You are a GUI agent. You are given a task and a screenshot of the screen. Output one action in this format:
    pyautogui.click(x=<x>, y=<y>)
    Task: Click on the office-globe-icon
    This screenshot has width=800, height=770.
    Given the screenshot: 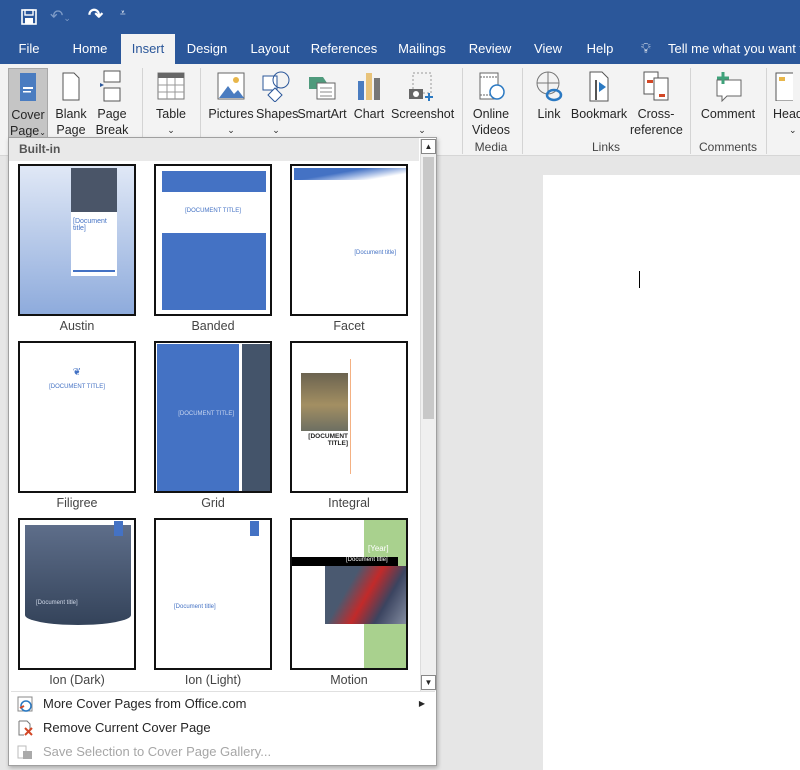 What is the action you would take?
    pyautogui.click(x=25, y=704)
    